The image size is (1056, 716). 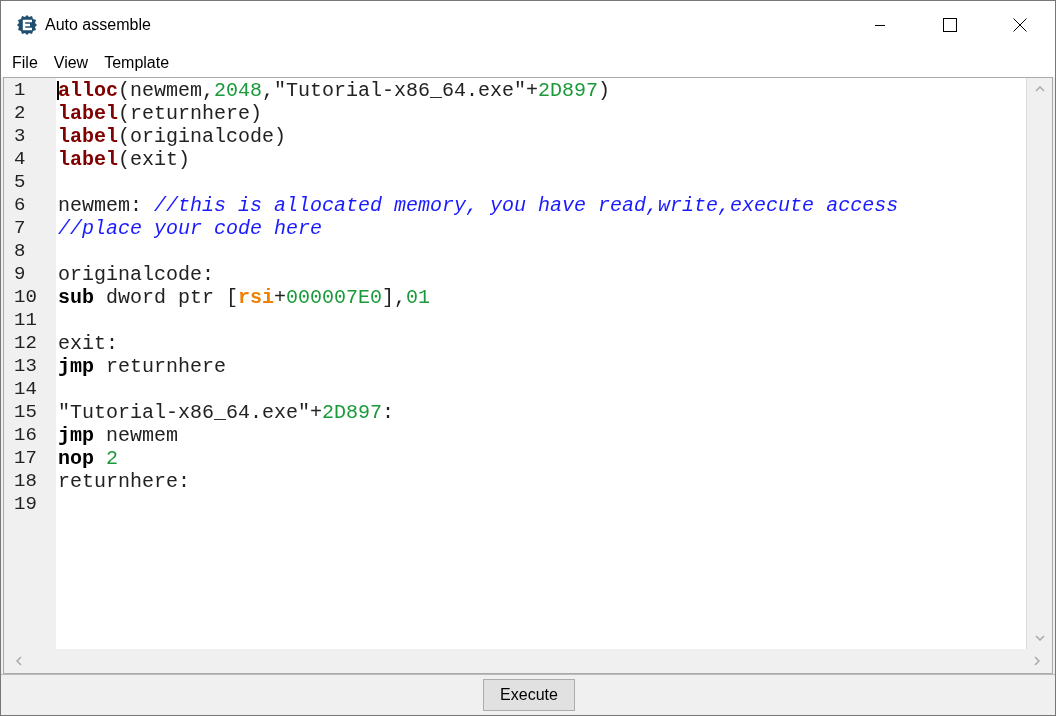 I want to click on line-number: 9, so click(x=20, y=274).